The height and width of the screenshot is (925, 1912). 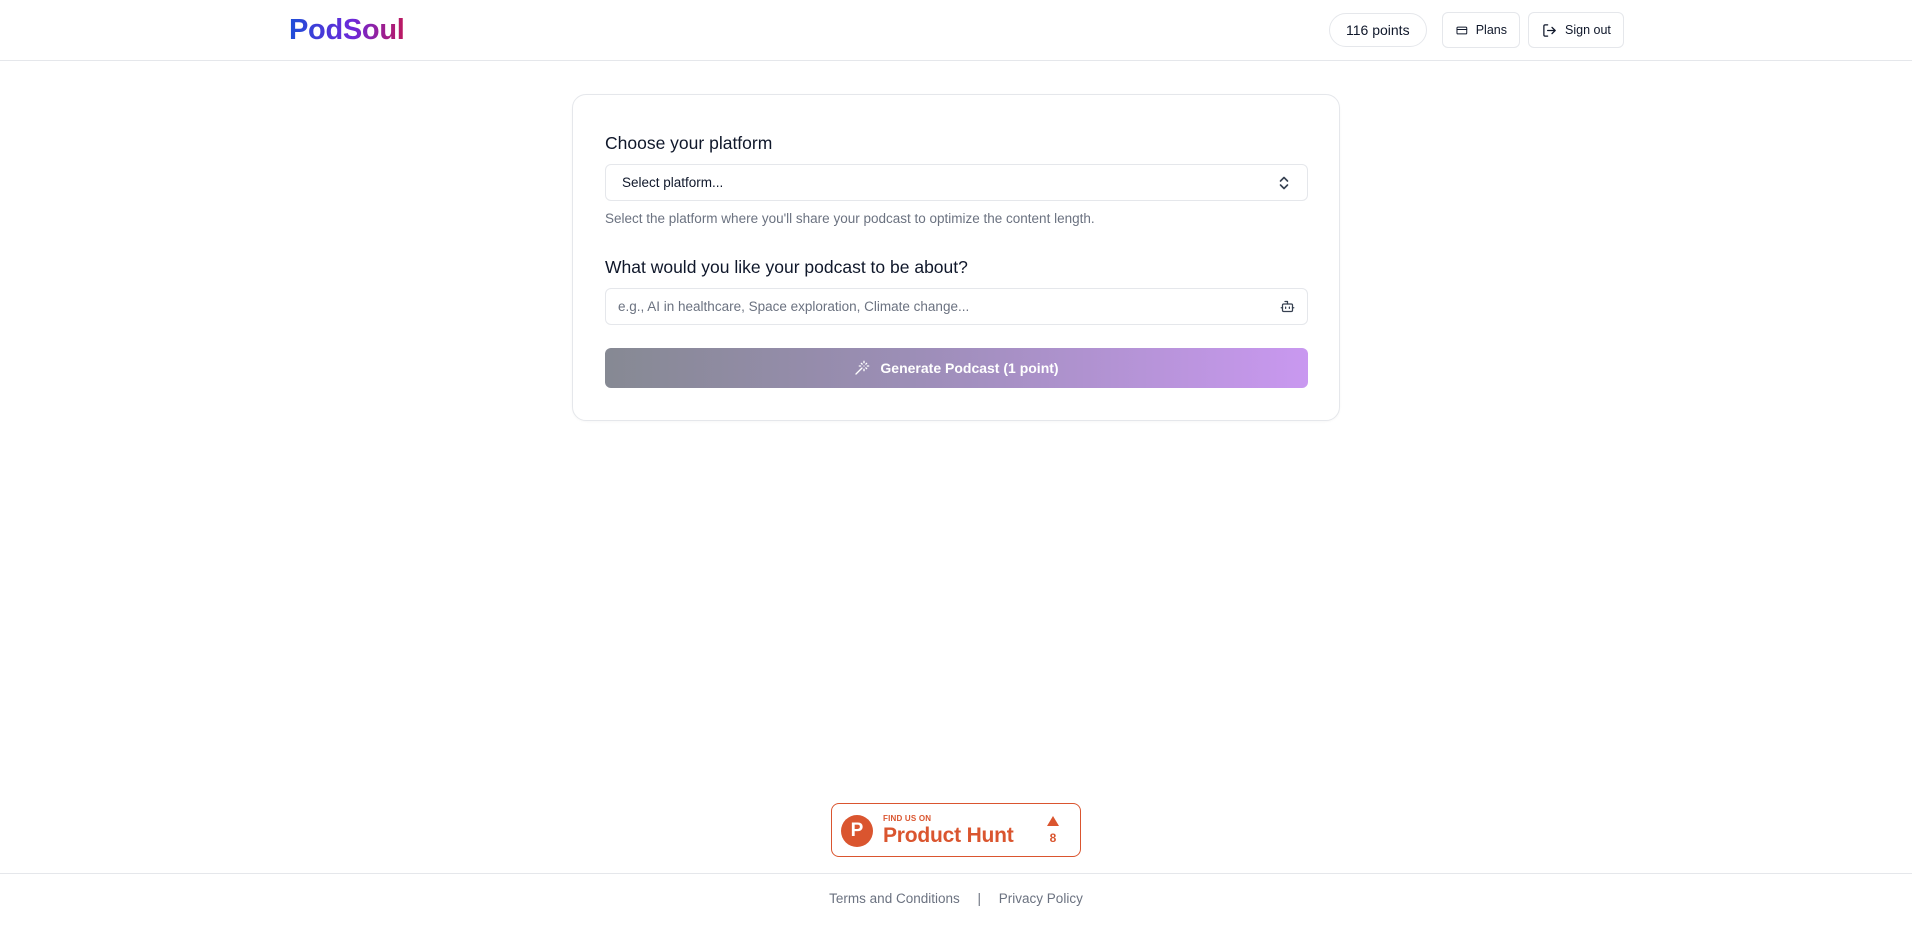 What do you see at coordinates (862, 367) in the screenshot?
I see `sparkles-wand-icon` at bounding box center [862, 367].